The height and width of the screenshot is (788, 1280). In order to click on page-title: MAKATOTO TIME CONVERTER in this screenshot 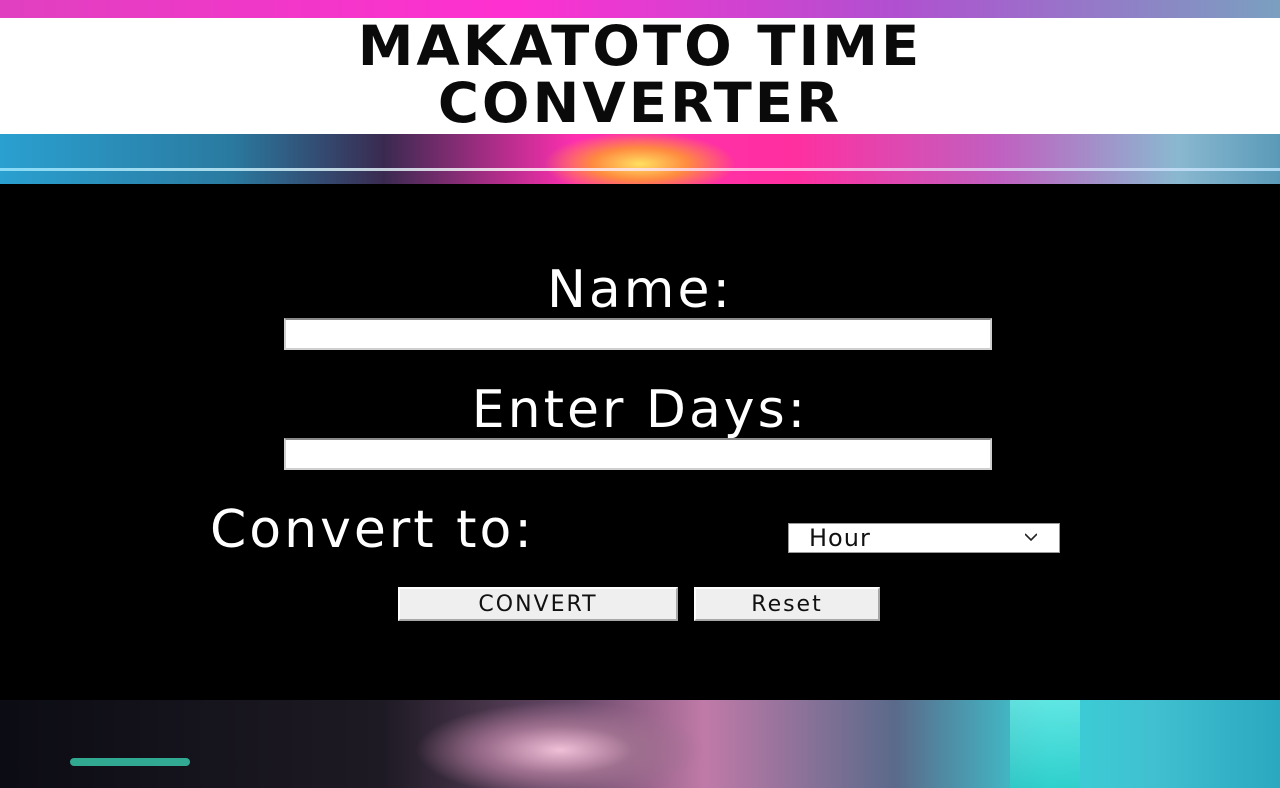, I will do `click(640, 75)`.